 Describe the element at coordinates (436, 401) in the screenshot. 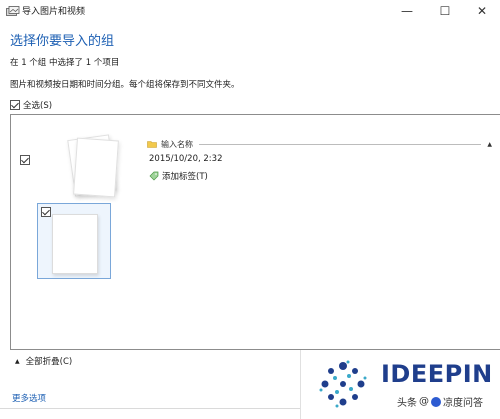

I see `watermark-avatar-icon` at that location.